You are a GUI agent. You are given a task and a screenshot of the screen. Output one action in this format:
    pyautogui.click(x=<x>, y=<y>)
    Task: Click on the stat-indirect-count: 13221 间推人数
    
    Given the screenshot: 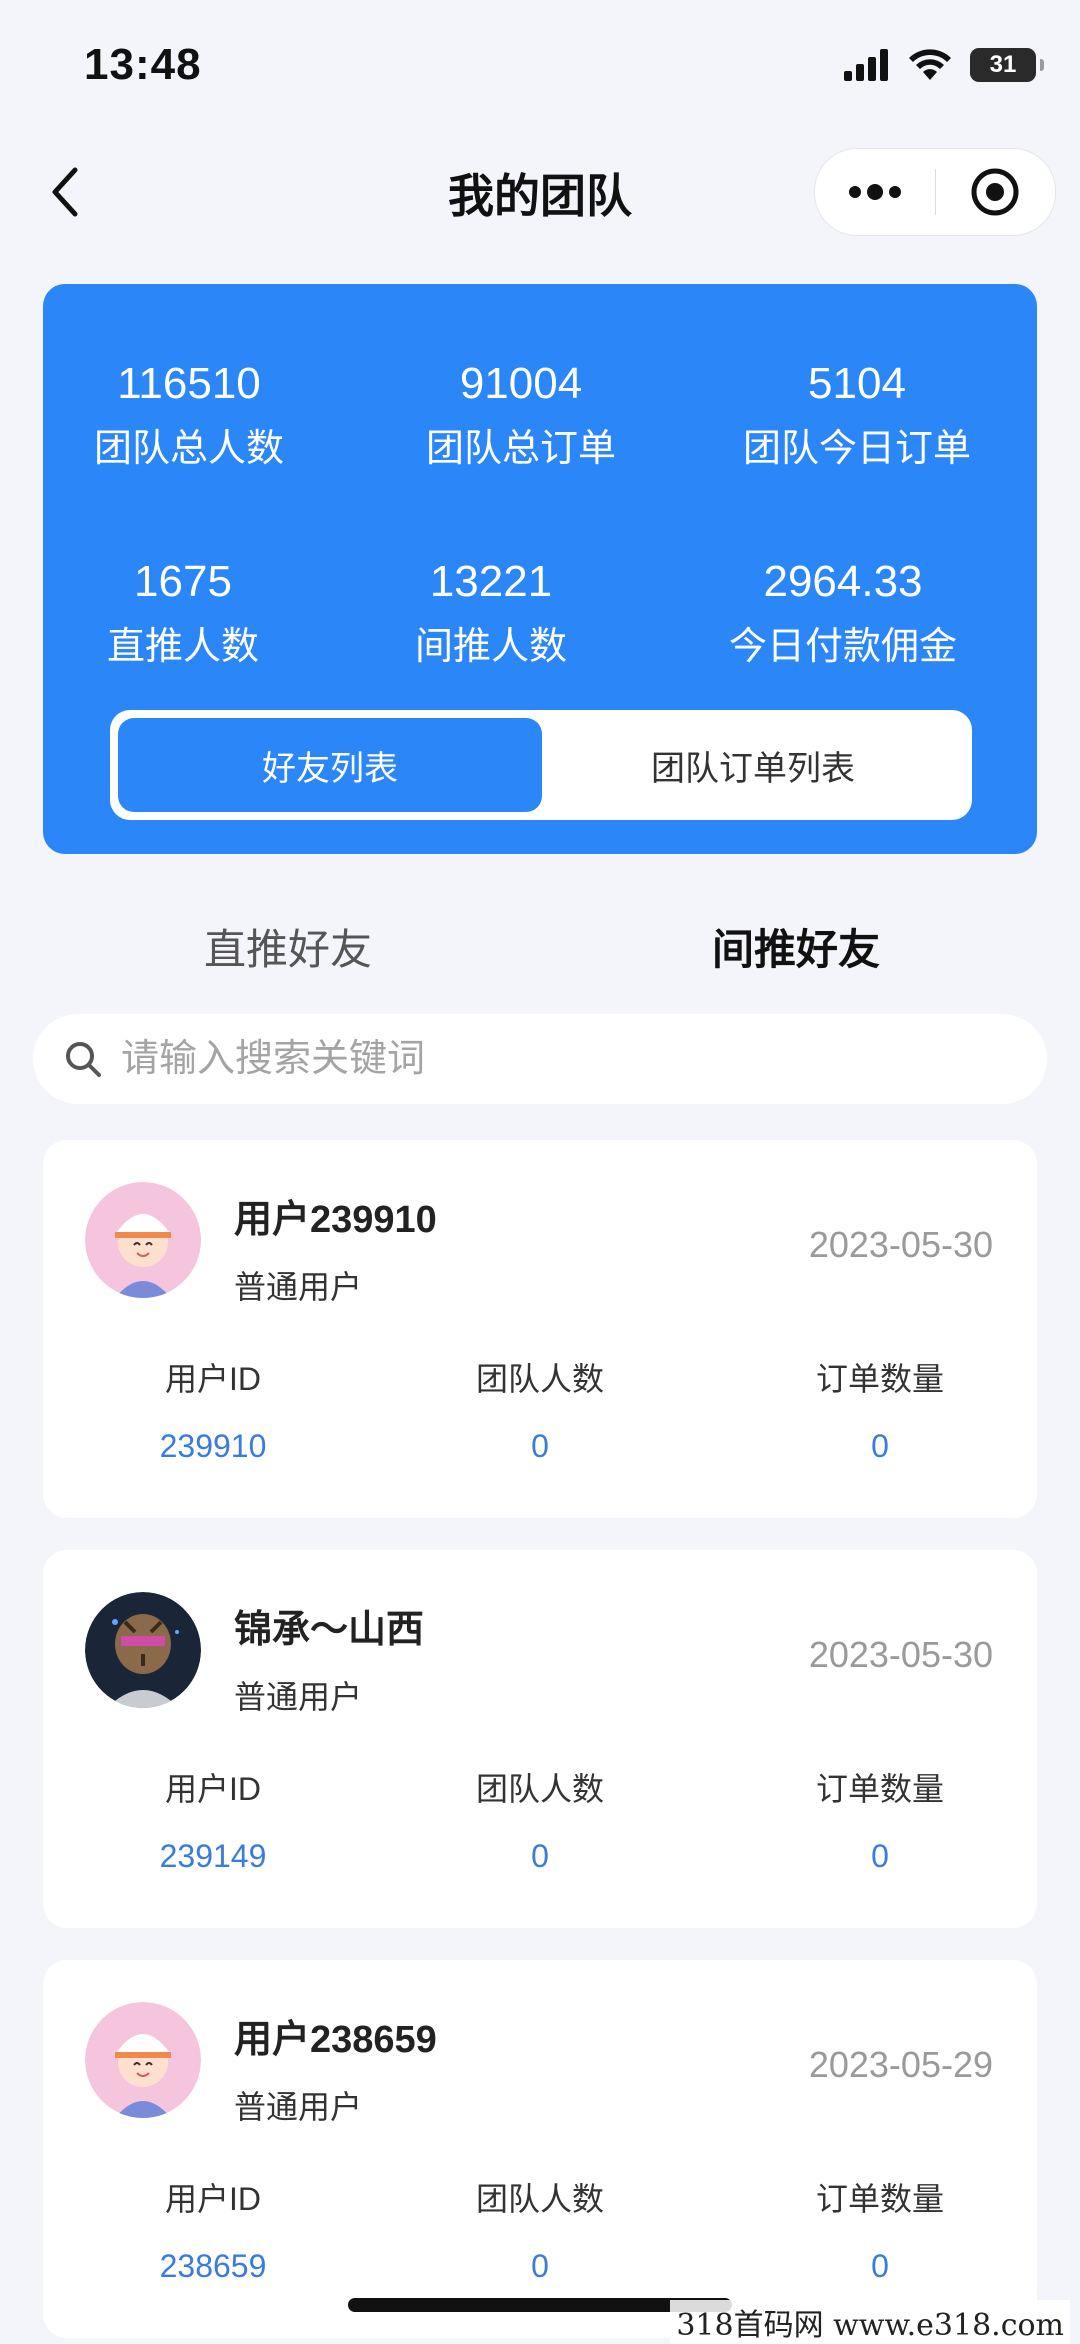 What is the action you would take?
    pyautogui.click(x=491, y=613)
    